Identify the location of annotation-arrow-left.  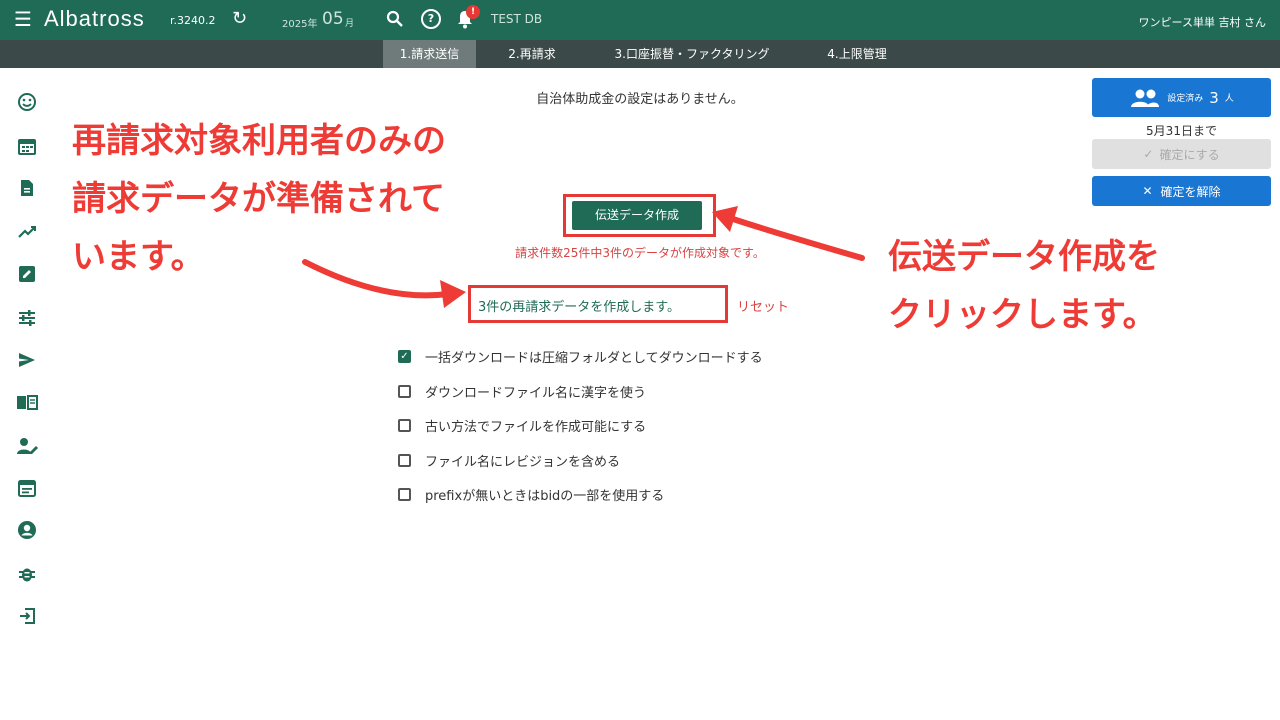
(376, 279).